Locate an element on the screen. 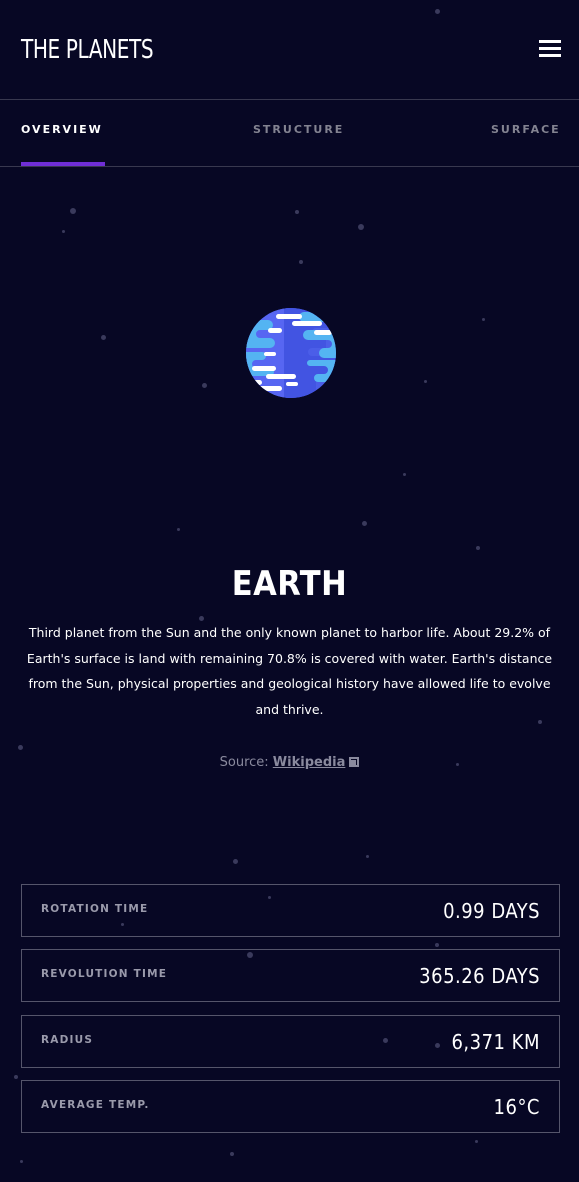 This screenshot has height=1182, width=579. tab-surface: SURFACE is located at coordinates (526, 133).